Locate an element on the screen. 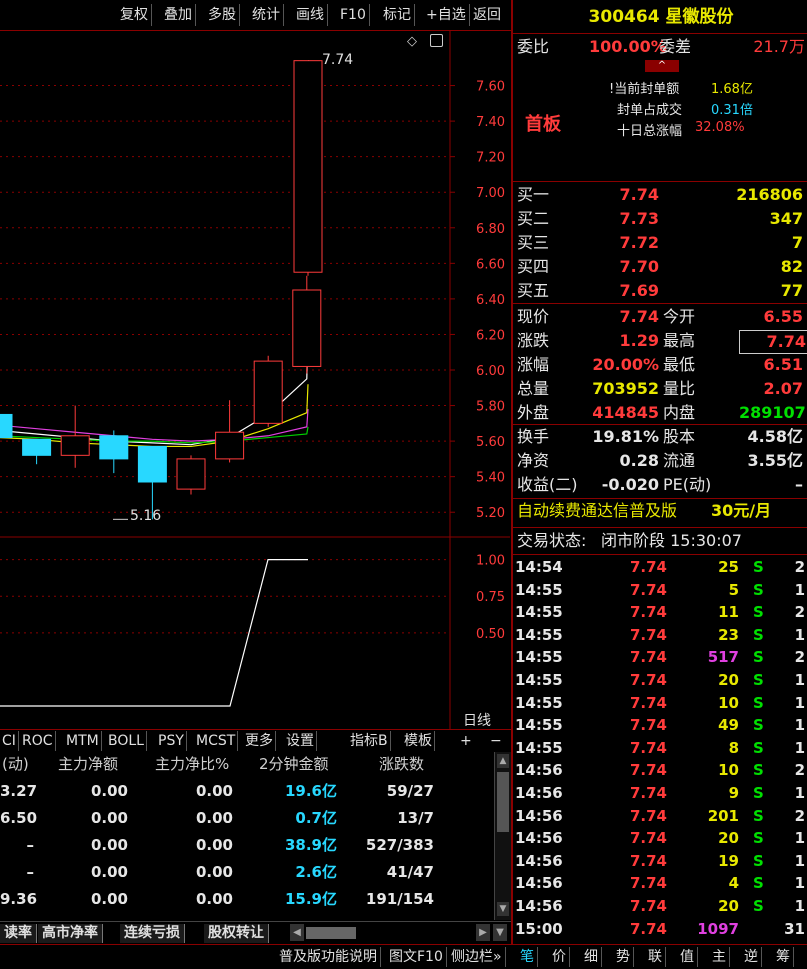  table-cell: 19.6亿 is located at coordinates (310, 791).